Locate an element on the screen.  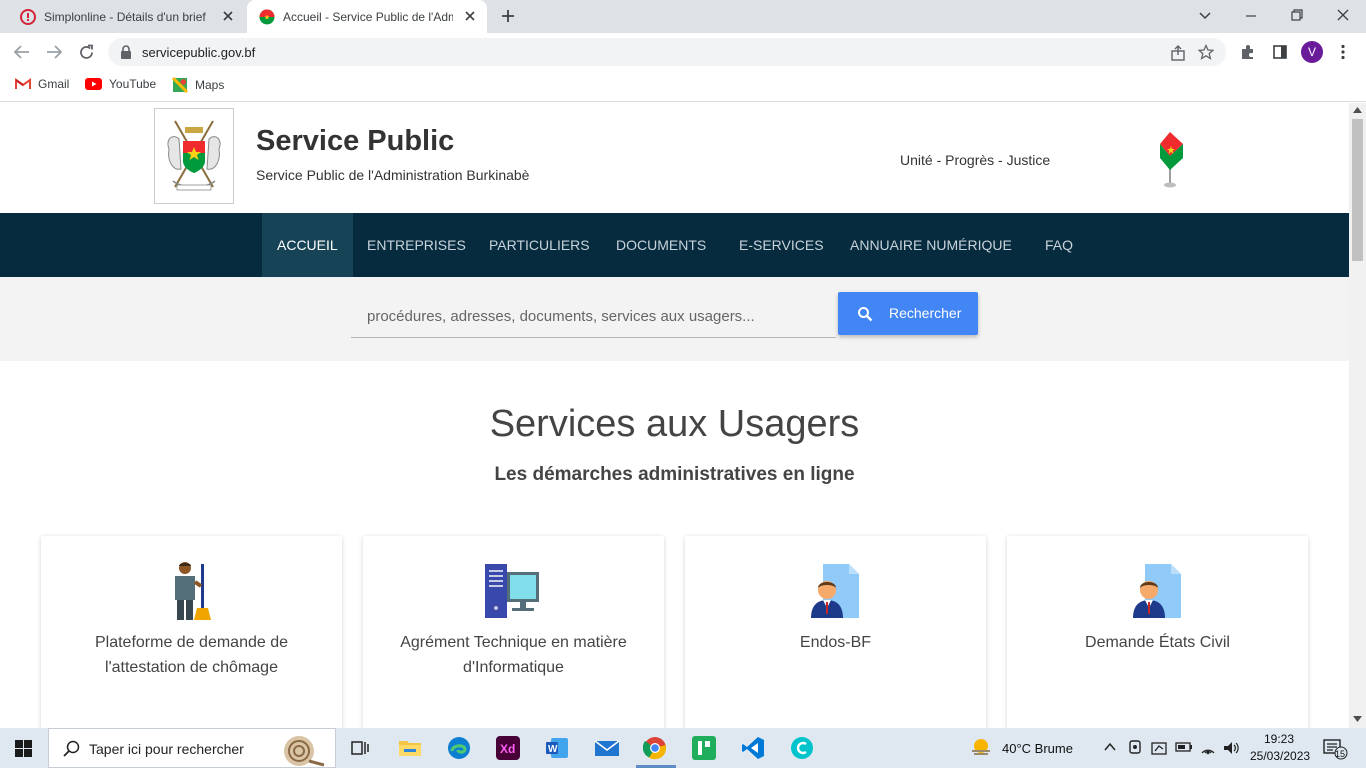
service-card-label: Endos-BF is located at coordinates (835, 642).